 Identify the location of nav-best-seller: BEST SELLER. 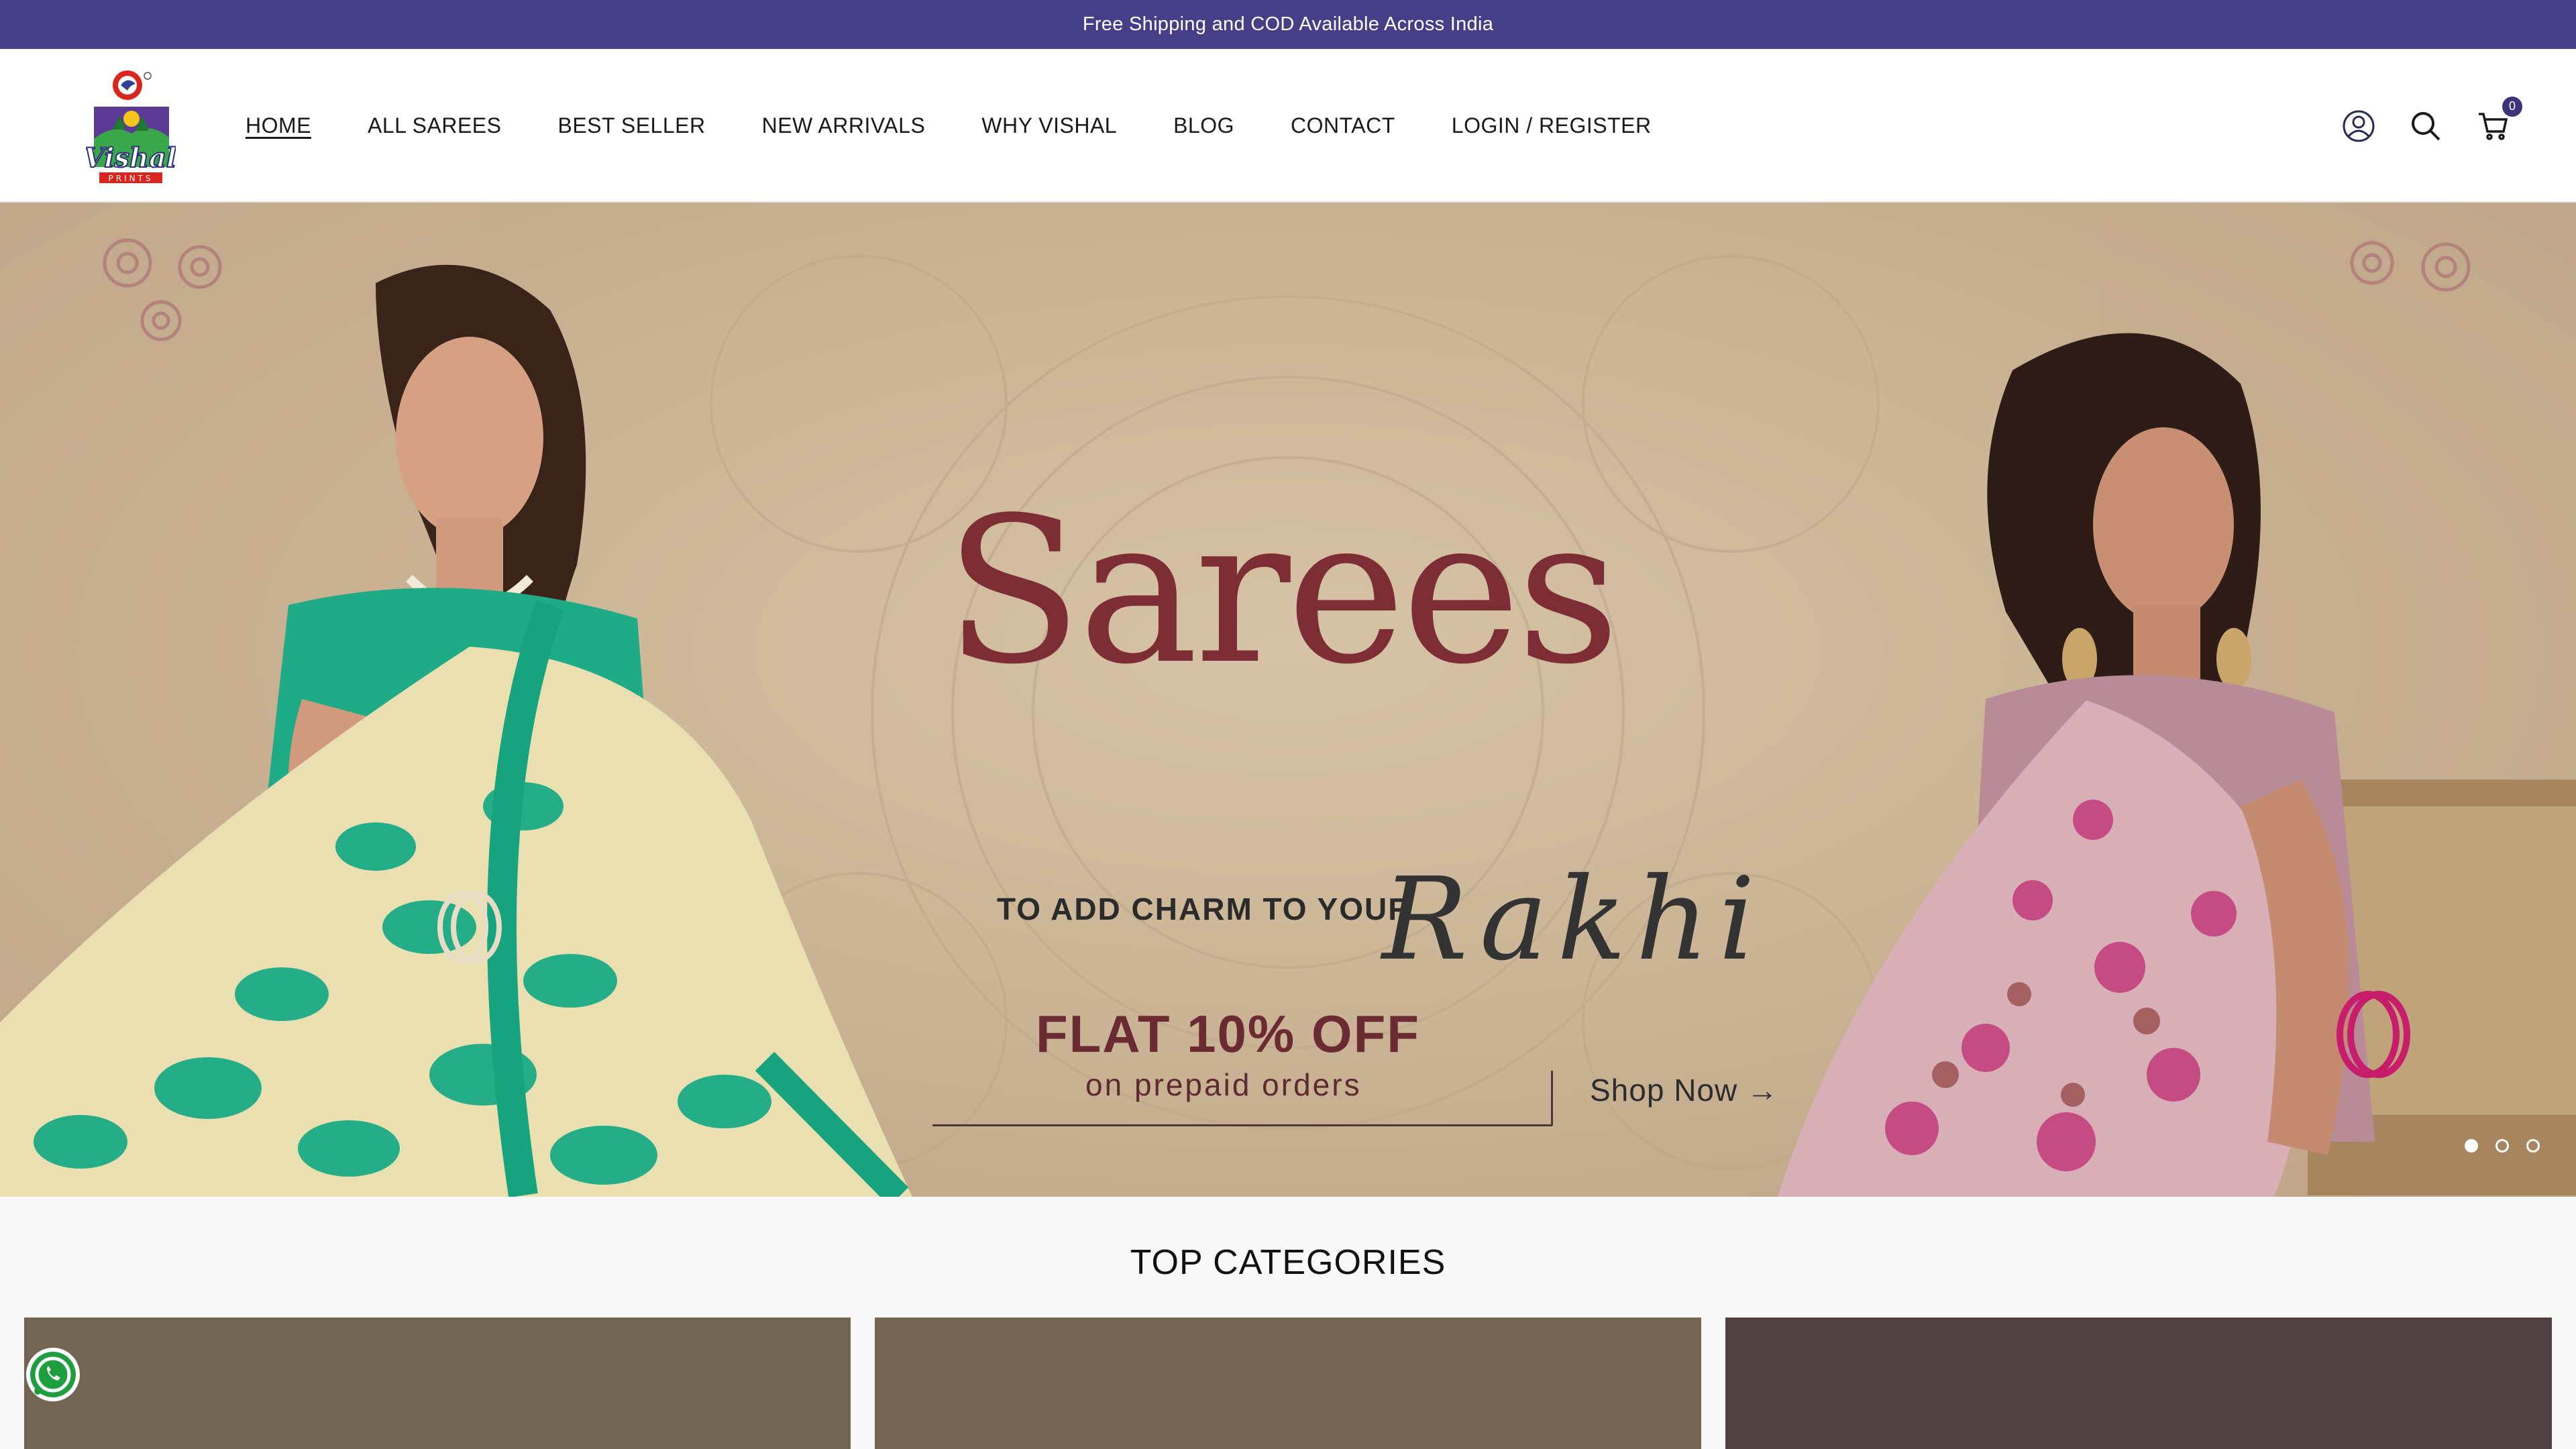
(631, 125).